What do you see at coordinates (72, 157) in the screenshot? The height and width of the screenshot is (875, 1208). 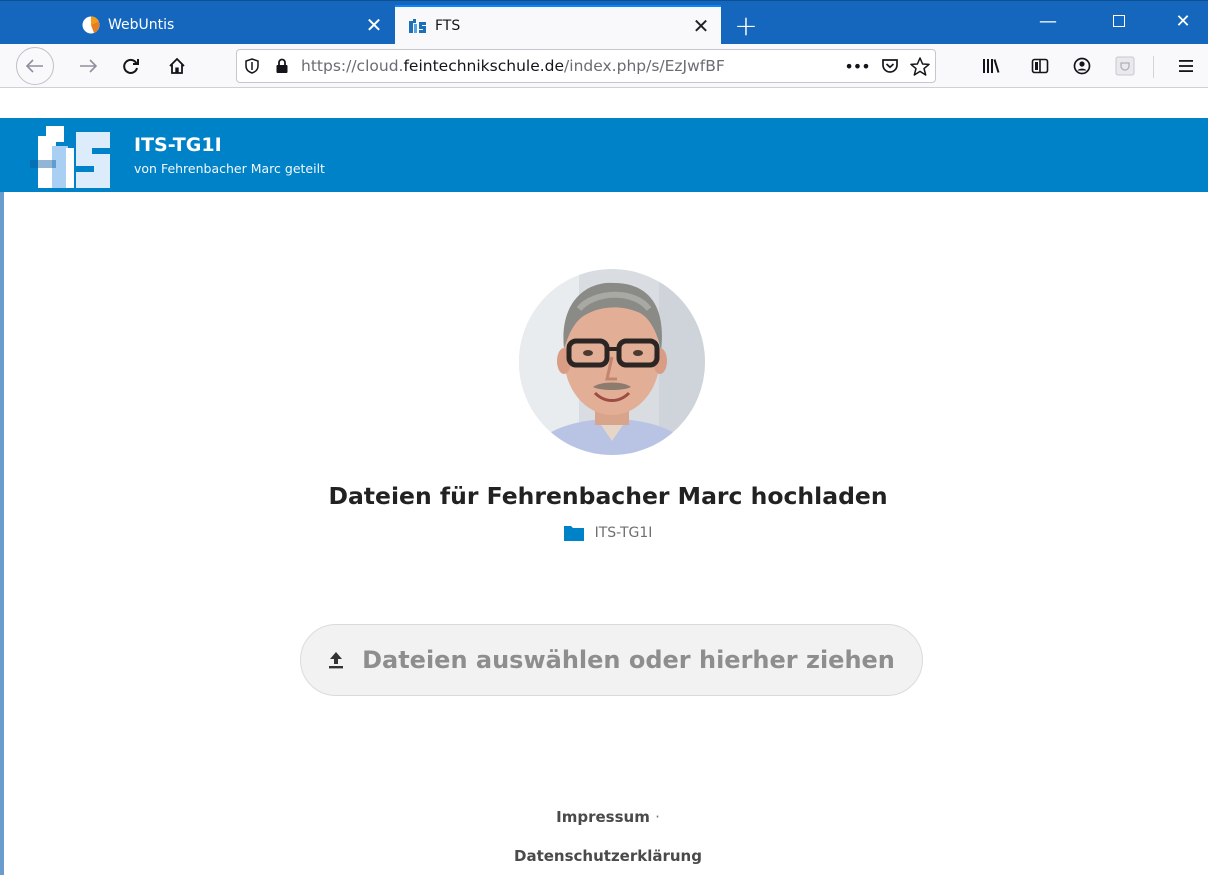 I see `fts-logo` at bounding box center [72, 157].